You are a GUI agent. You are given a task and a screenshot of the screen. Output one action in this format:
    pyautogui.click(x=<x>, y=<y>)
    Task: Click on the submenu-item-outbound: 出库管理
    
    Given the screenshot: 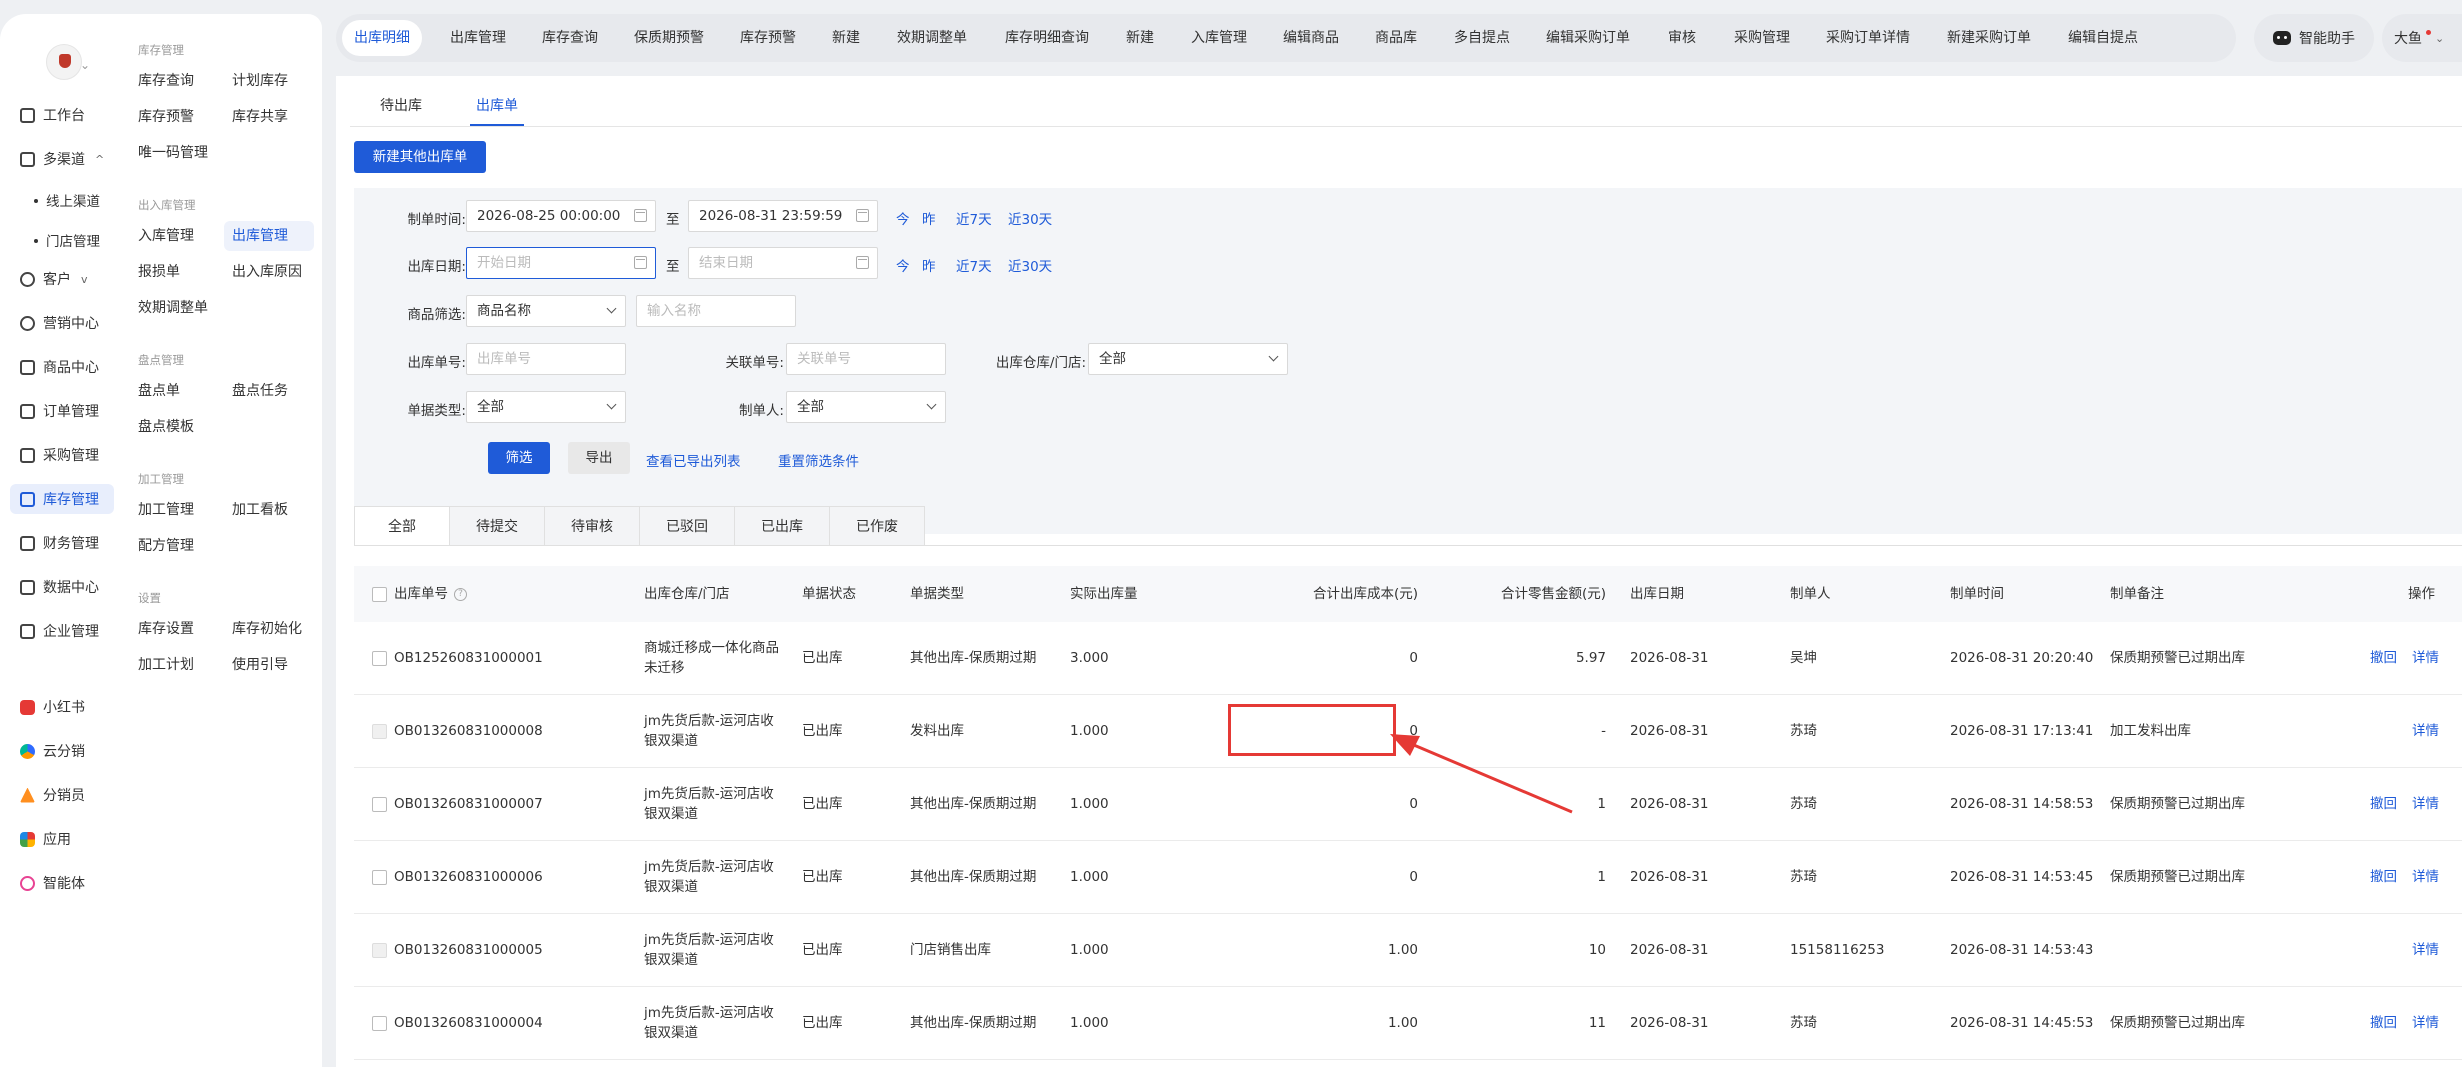 What is the action you would take?
    pyautogui.click(x=269, y=236)
    